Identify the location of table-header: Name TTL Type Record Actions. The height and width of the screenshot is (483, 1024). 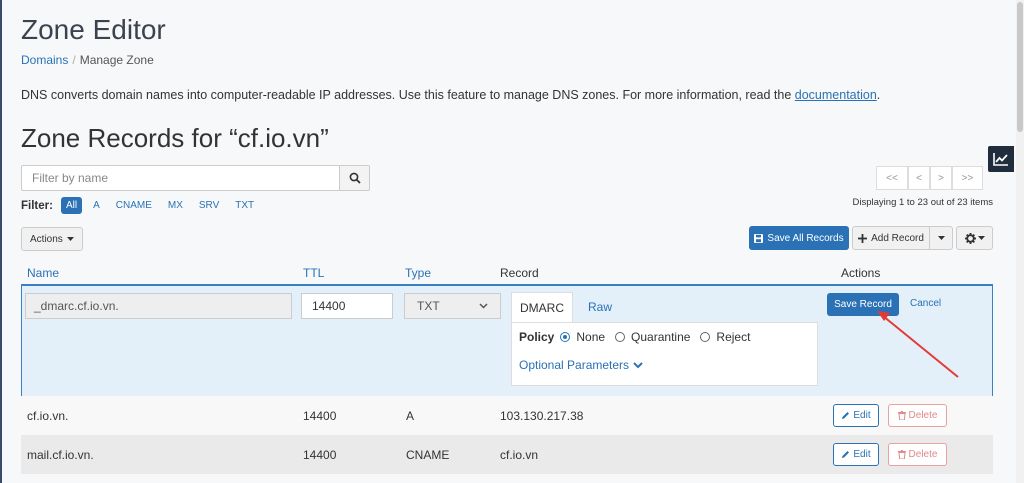
(507, 273).